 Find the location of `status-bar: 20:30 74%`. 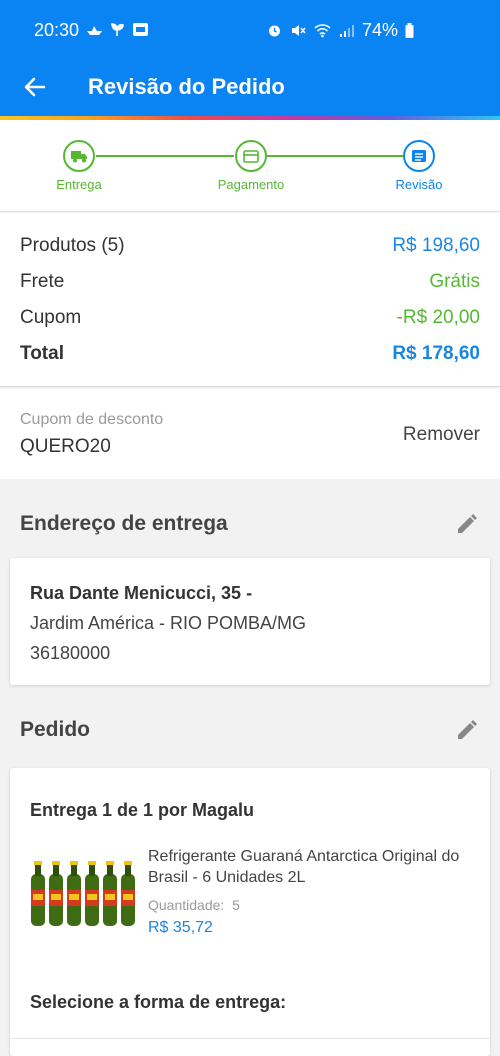

status-bar: 20:30 74% is located at coordinates (250, 31).